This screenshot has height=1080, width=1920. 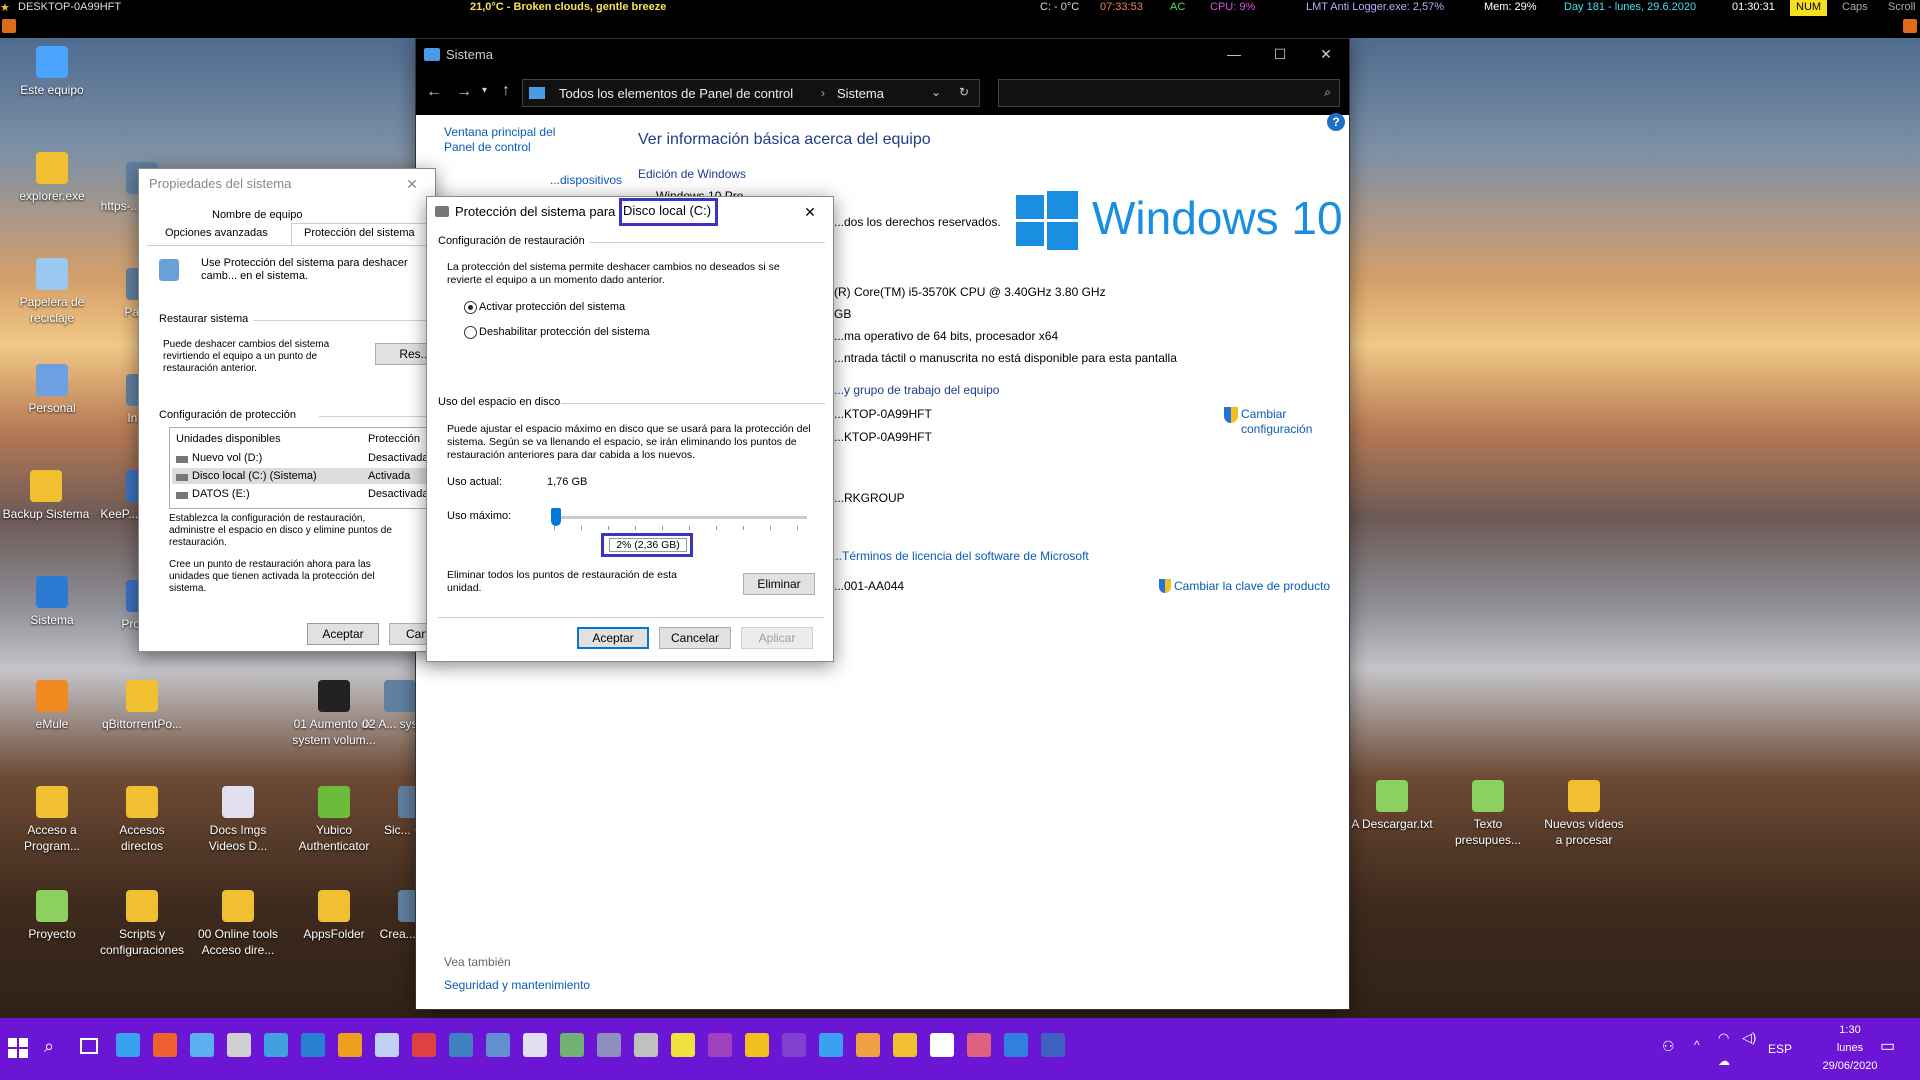 What do you see at coordinates (18, 1048) in the screenshot?
I see `start-button` at bounding box center [18, 1048].